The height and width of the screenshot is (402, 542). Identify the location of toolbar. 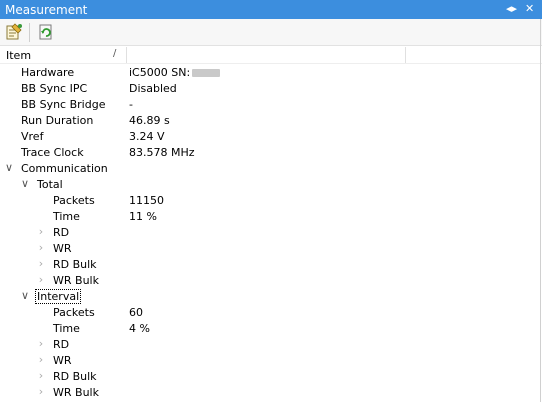
(271, 32).